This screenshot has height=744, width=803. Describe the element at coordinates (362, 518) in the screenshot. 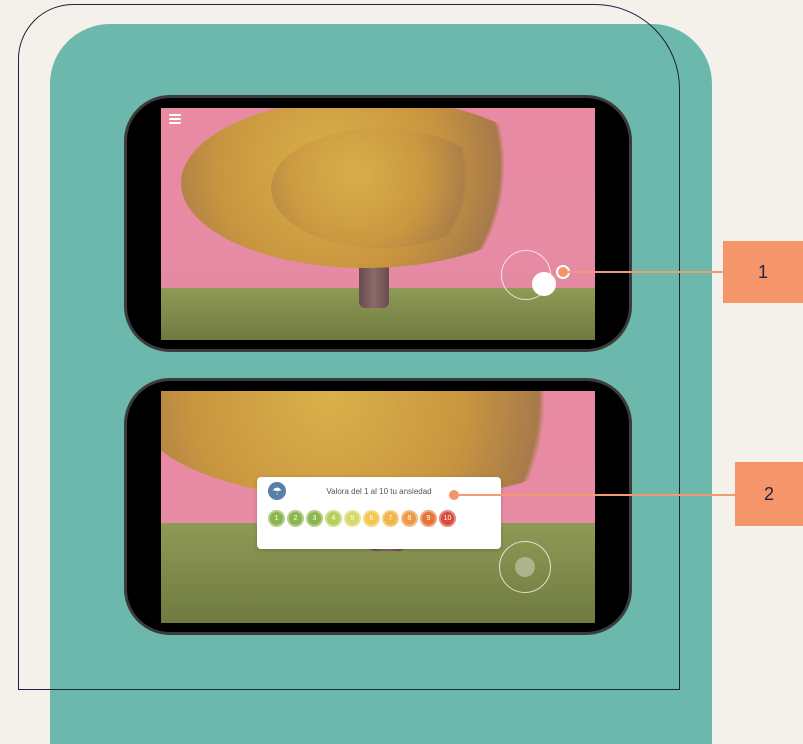

I see `rating-scale: 1 2 3 4 5 6 7 8 9 10` at that location.